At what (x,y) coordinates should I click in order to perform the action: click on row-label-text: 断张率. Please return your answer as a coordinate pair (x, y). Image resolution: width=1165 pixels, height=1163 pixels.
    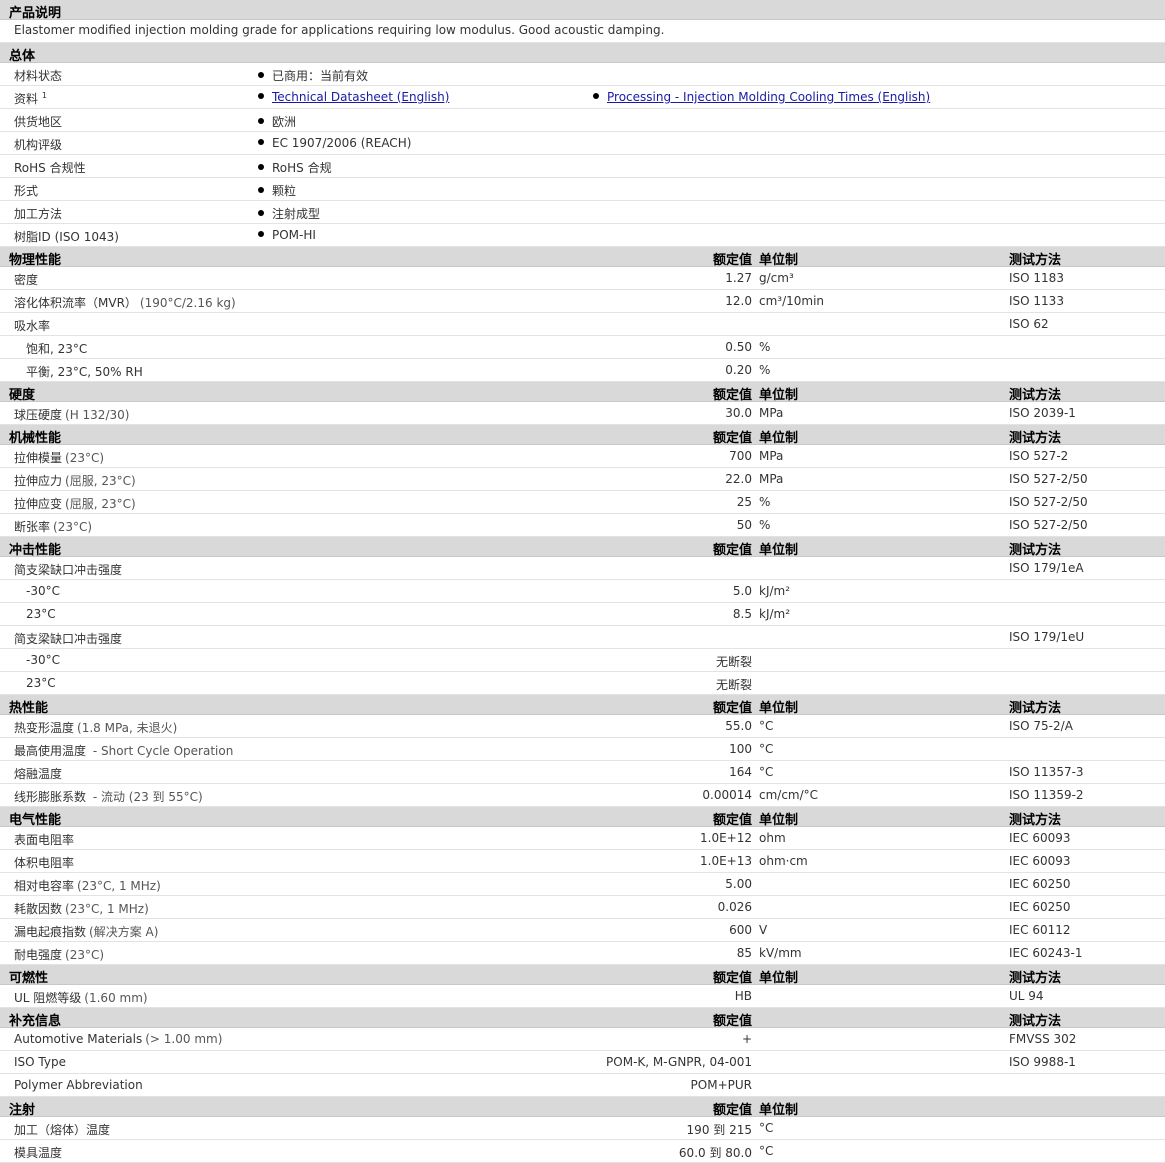
    Looking at the image, I should click on (32, 527).